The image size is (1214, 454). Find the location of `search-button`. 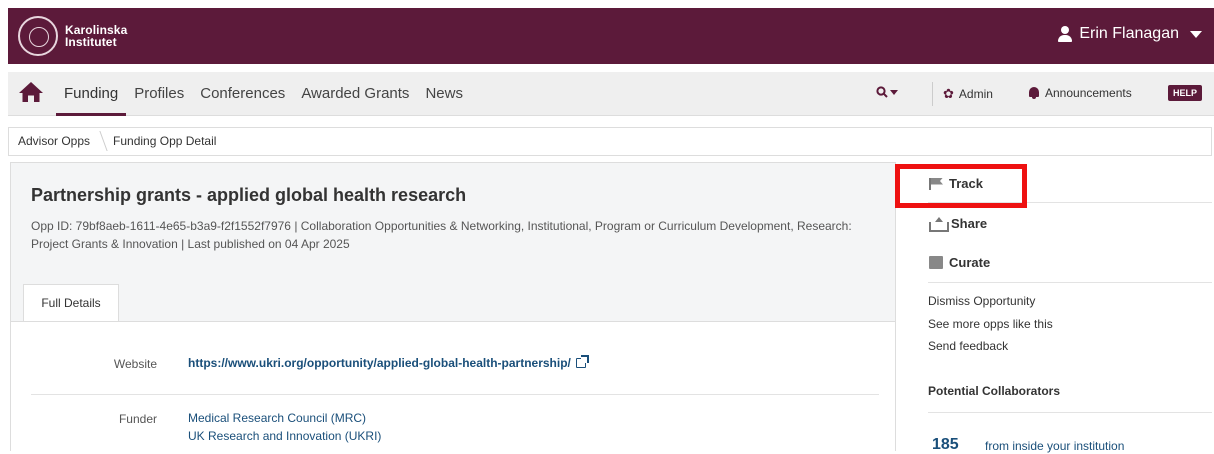

search-button is located at coordinates (887, 92).